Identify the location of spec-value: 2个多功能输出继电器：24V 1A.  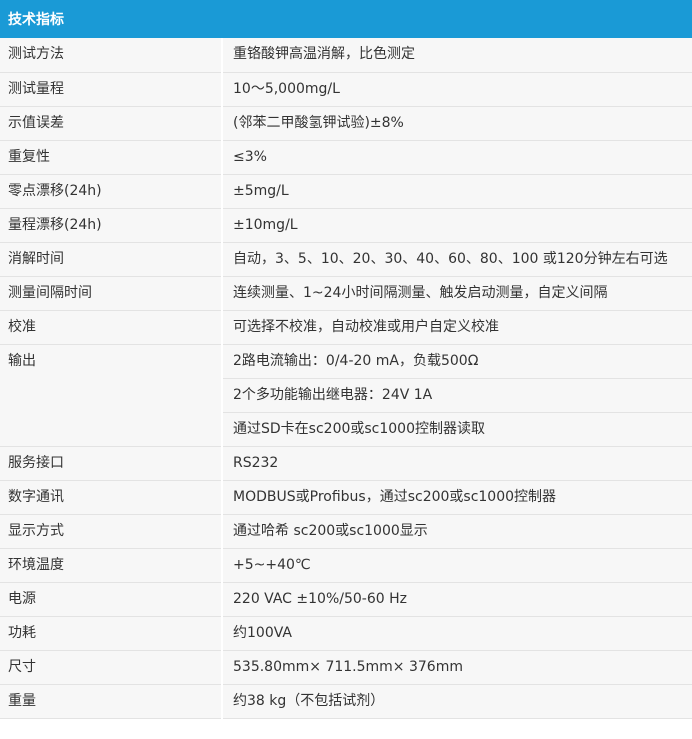
(457, 395).